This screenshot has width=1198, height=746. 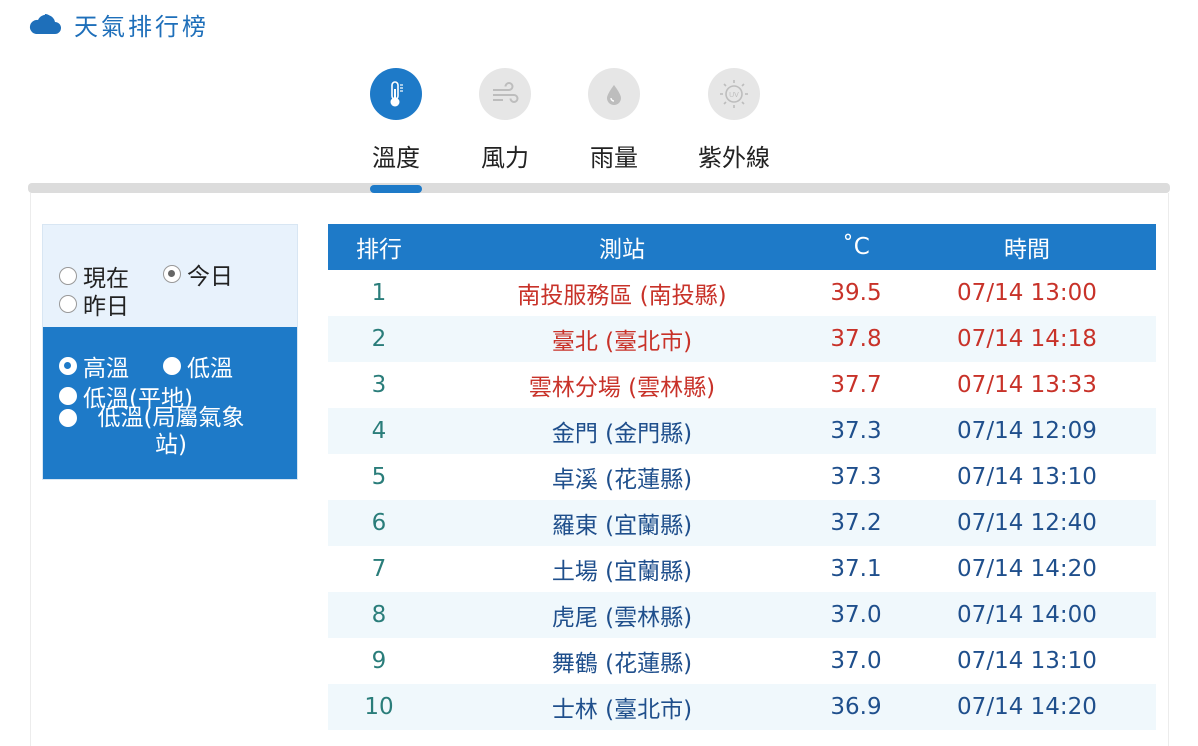 I want to click on time-cell: 07/14 13:00, so click(x=1027, y=293).